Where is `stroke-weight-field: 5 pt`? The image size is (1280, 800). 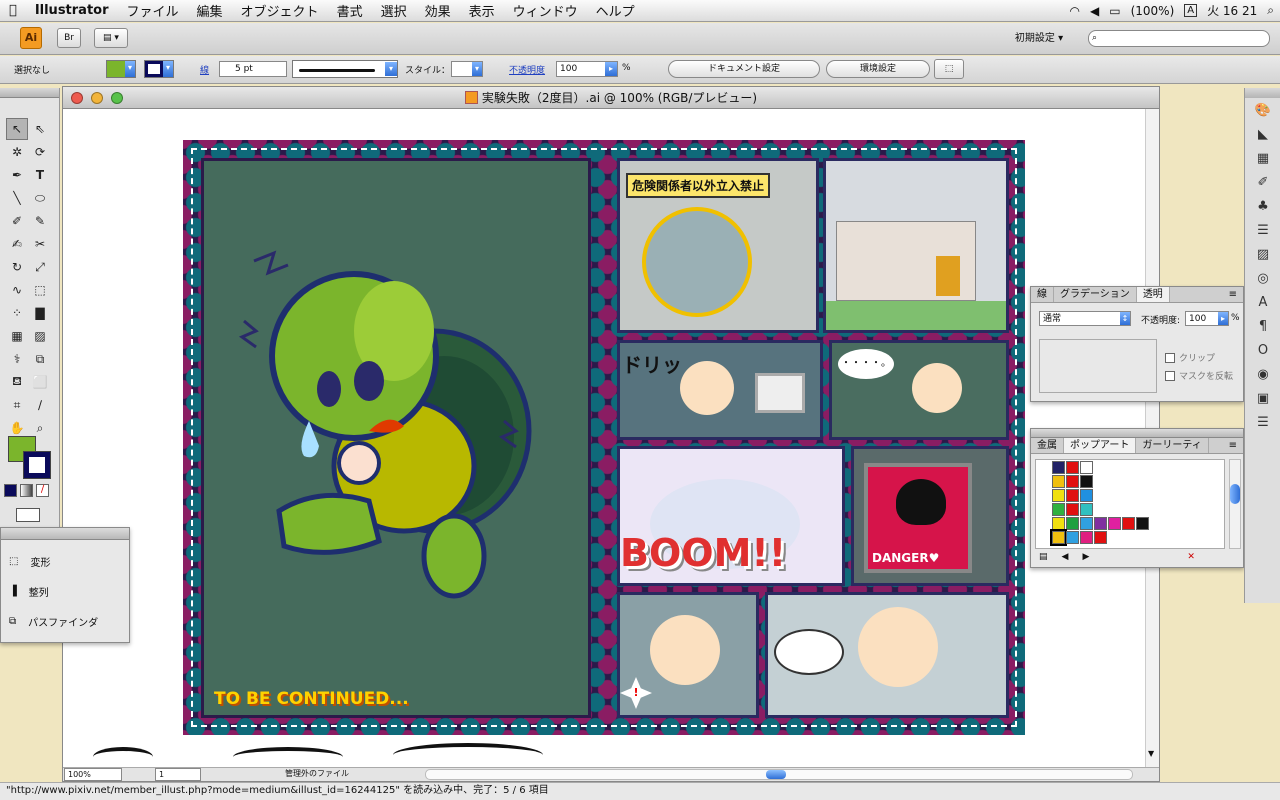
stroke-weight-field: 5 pt is located at coordinates (253, 69).